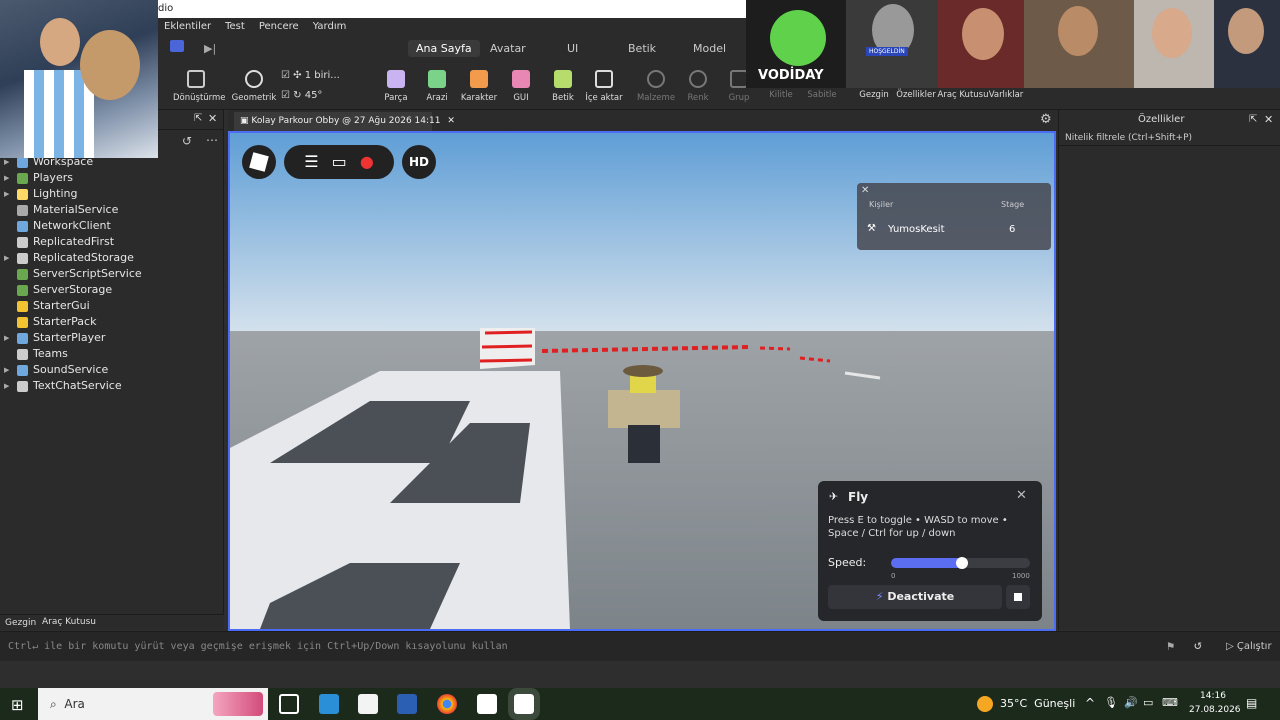 The image size is (1280, 720). I want to click on stop-button, so click(1018, 597).